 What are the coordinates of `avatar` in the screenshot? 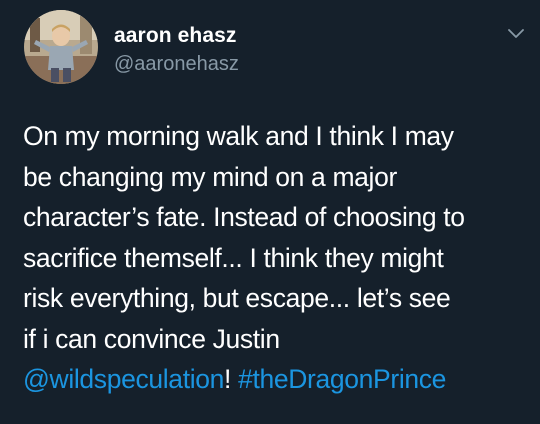 It's located at (61, 47).